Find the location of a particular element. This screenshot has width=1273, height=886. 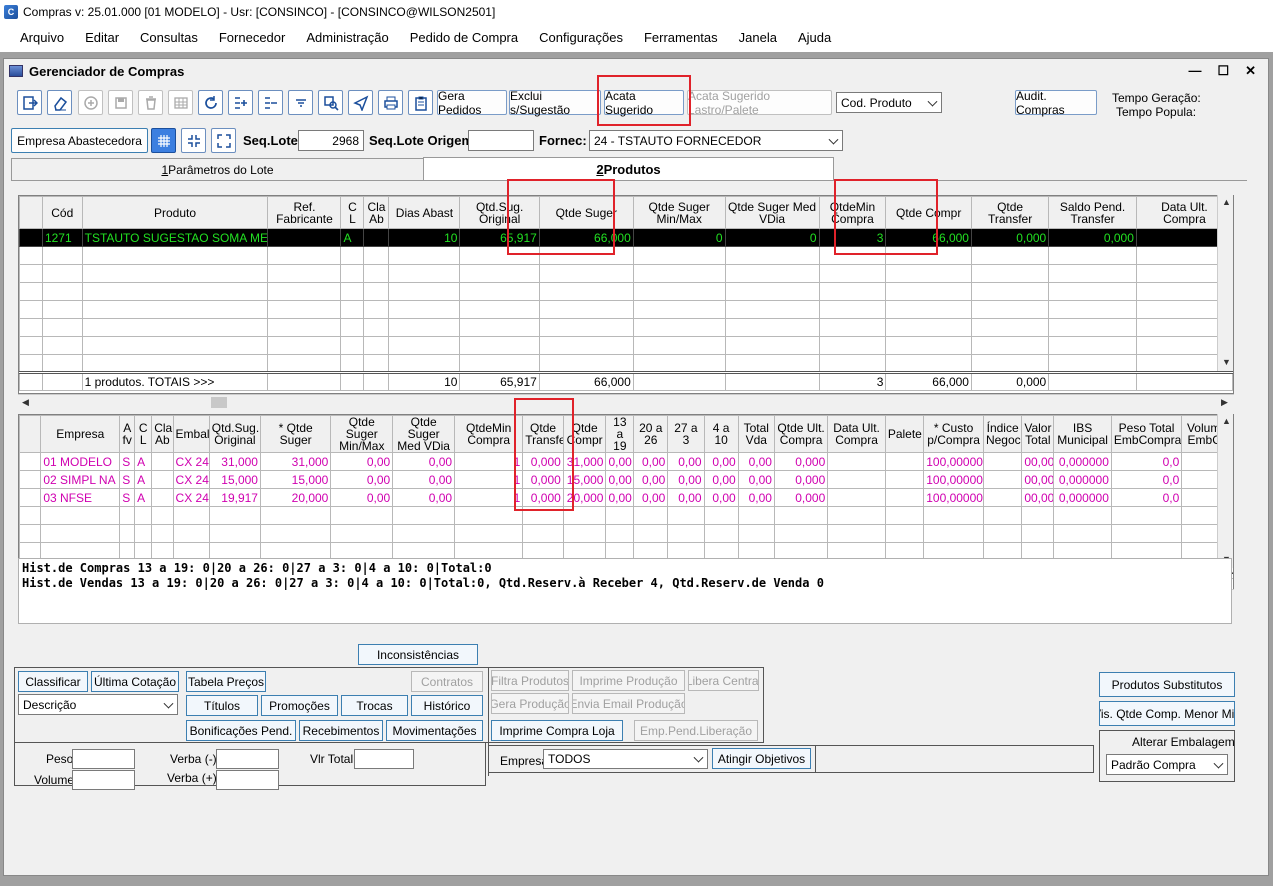

menu-editar: Editar is located at coordinates (102, 37).